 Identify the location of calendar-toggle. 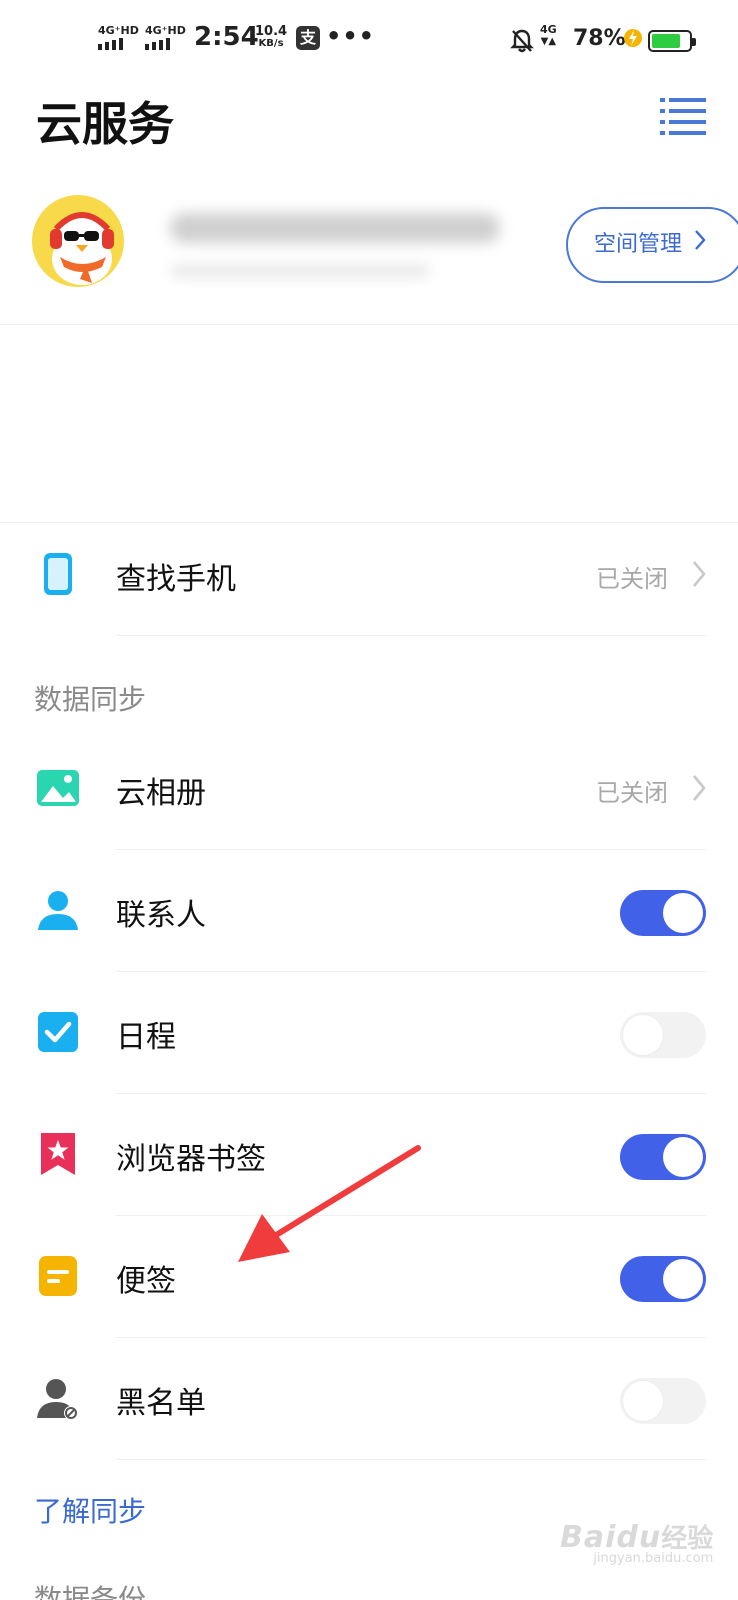
(663, 1035).